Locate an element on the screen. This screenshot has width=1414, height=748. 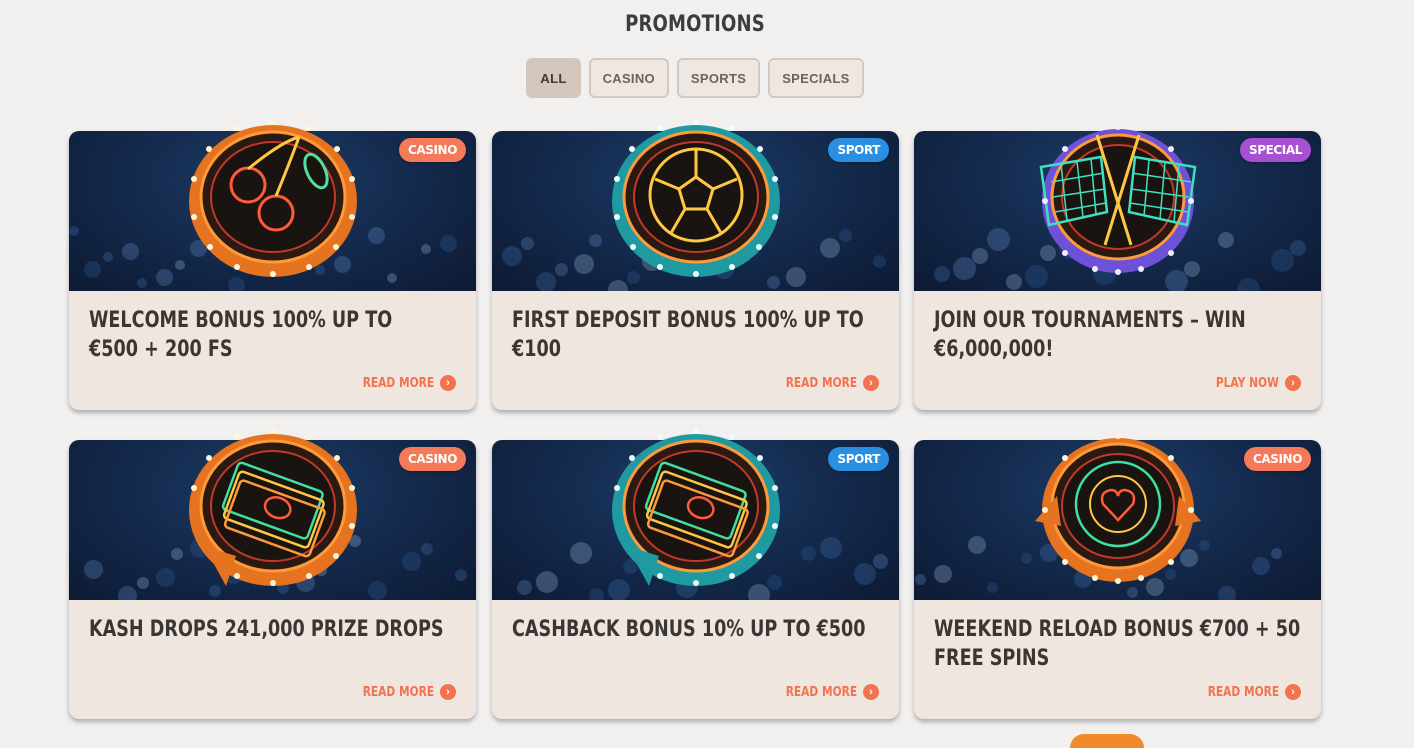
promo-title: KASH DROPS 241,000 PRIZE DROPS is located at coordinates (266, 629).